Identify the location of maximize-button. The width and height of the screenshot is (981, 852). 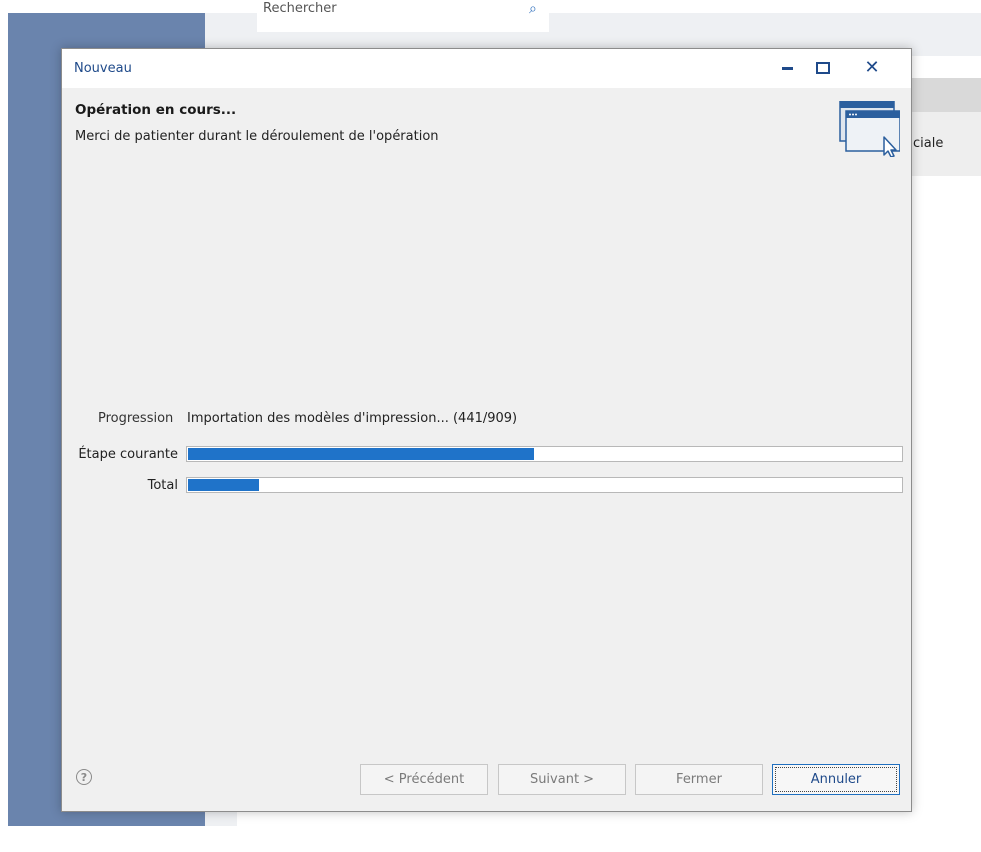
(823, 68).